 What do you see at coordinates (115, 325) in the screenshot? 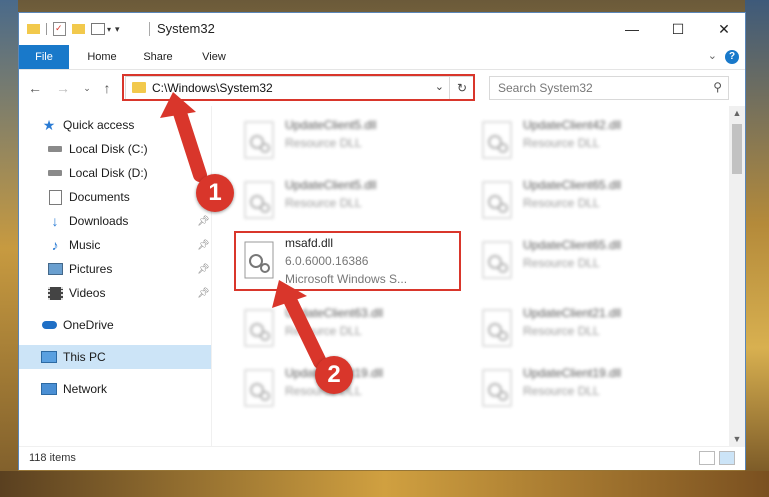
I see `sidebar-item-onedrive: OneDrive` at bounding box center [115, 325].